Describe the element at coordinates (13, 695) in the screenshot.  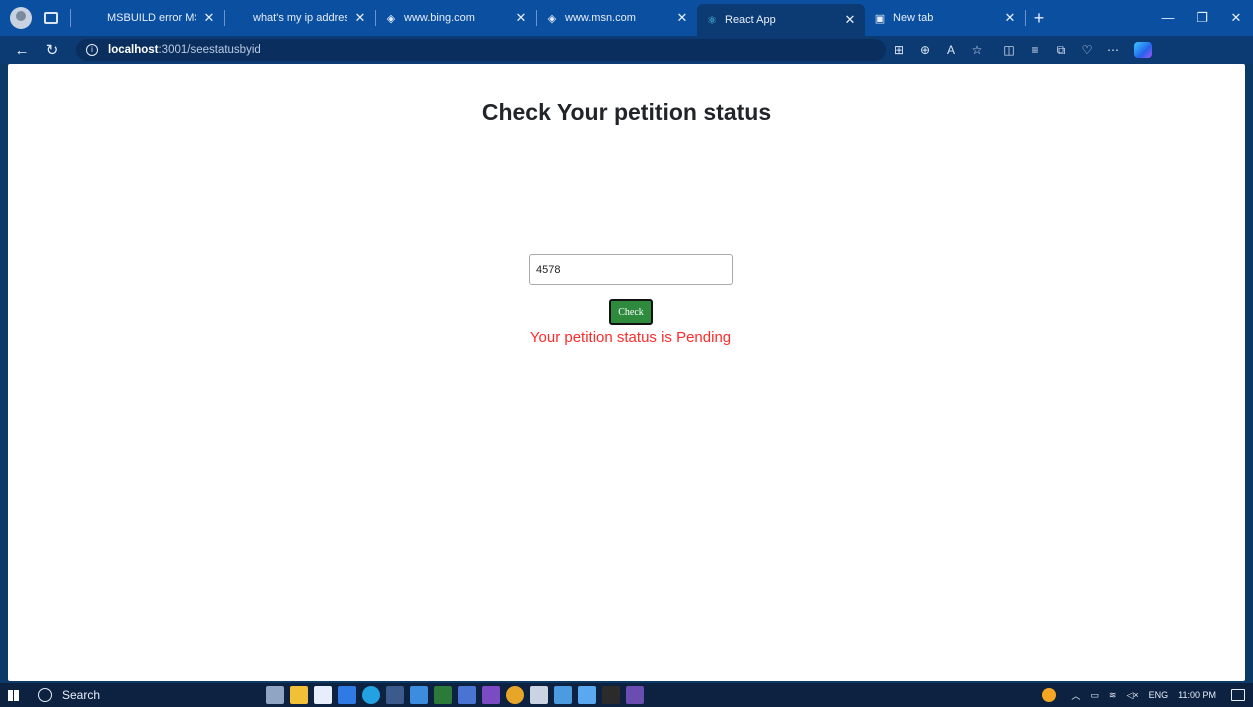
I see `windows-start-icon` at that location.